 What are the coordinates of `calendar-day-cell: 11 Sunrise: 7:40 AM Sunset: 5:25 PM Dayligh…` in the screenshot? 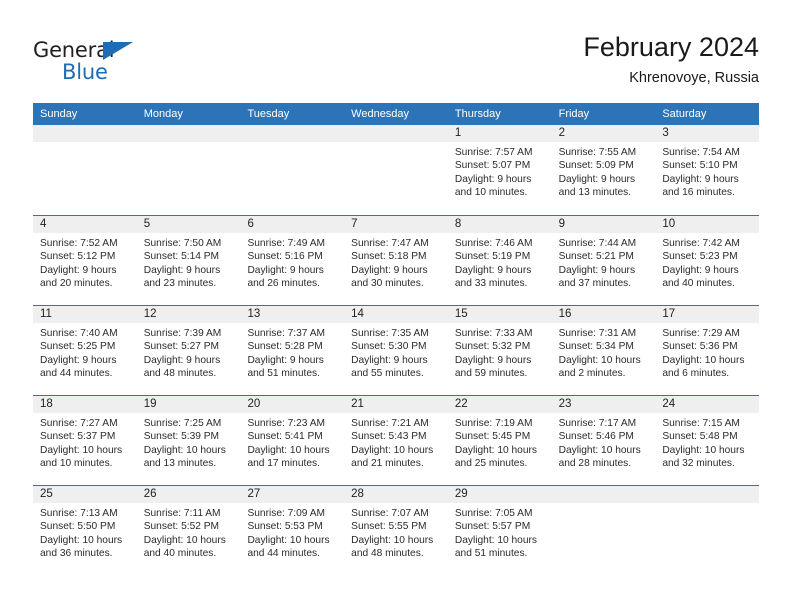 It's located at (85, 350).